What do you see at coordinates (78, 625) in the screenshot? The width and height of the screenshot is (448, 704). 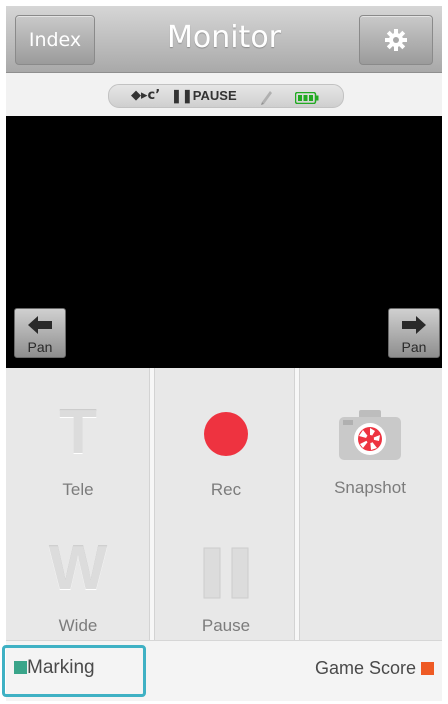 I see `wide-label: Wide` at bounding box center [78, 625].